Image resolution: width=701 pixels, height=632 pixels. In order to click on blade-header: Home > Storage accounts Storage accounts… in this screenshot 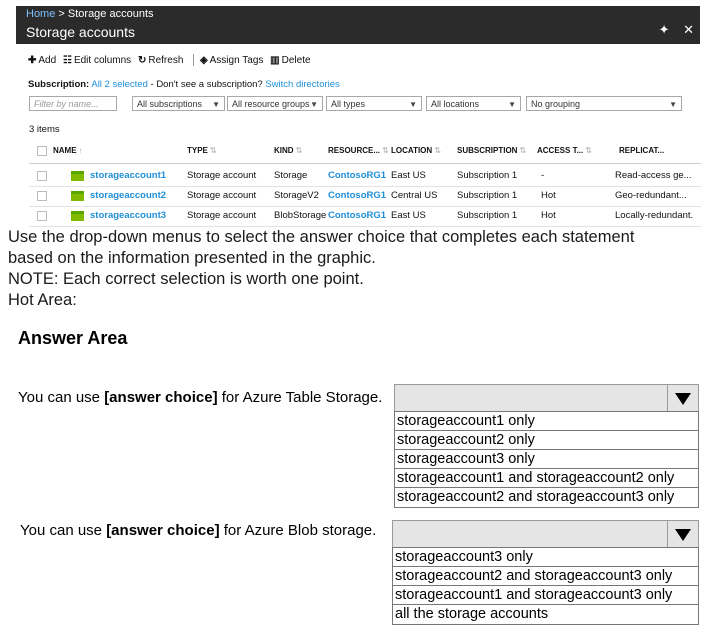, I will do `click(358, 25)`.